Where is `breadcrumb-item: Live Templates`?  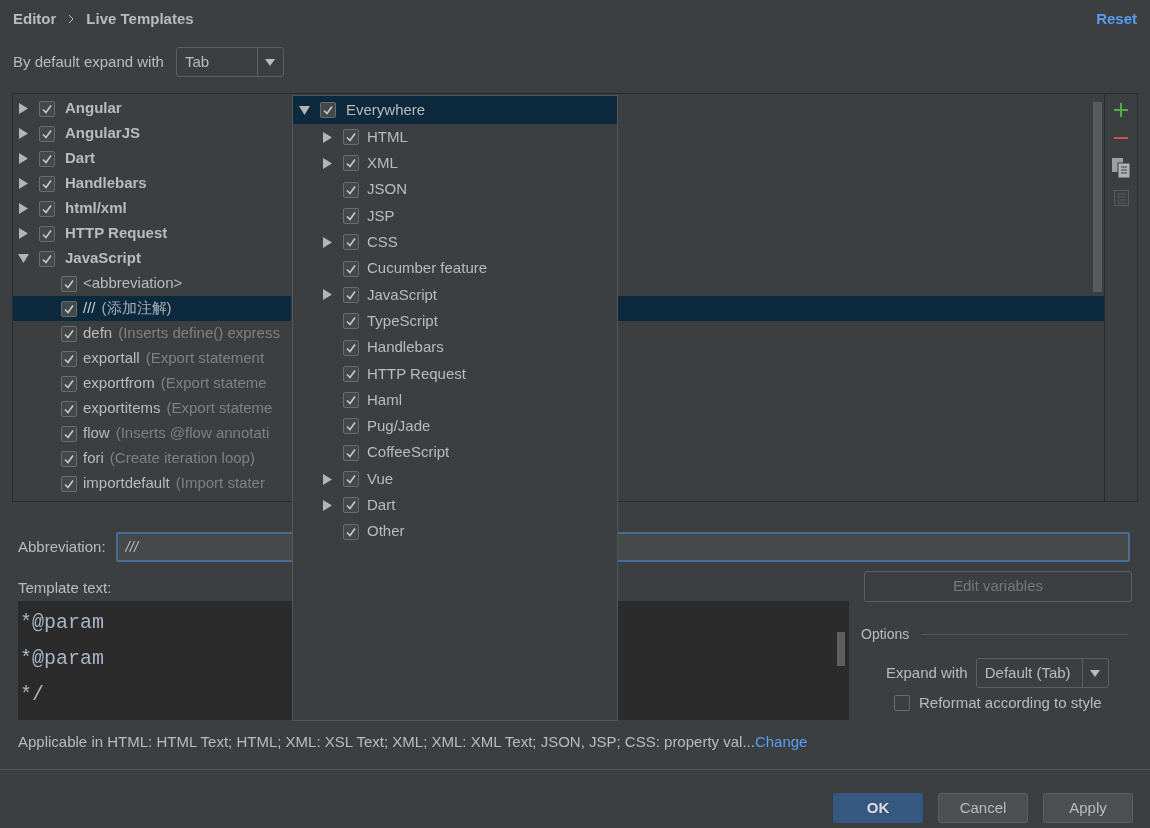 breadcrumb-item: Live Templates is located at coordinates (140, 18).